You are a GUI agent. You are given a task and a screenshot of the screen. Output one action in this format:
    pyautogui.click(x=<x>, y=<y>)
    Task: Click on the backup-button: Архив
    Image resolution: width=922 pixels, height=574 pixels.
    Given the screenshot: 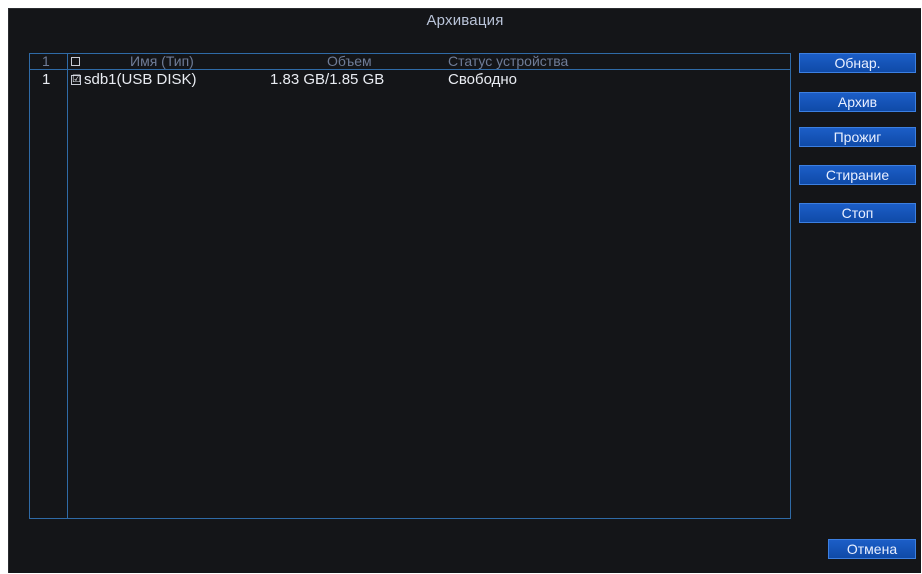 What is the action you would take?
    pyautogui.click(x=857, y=102)
    